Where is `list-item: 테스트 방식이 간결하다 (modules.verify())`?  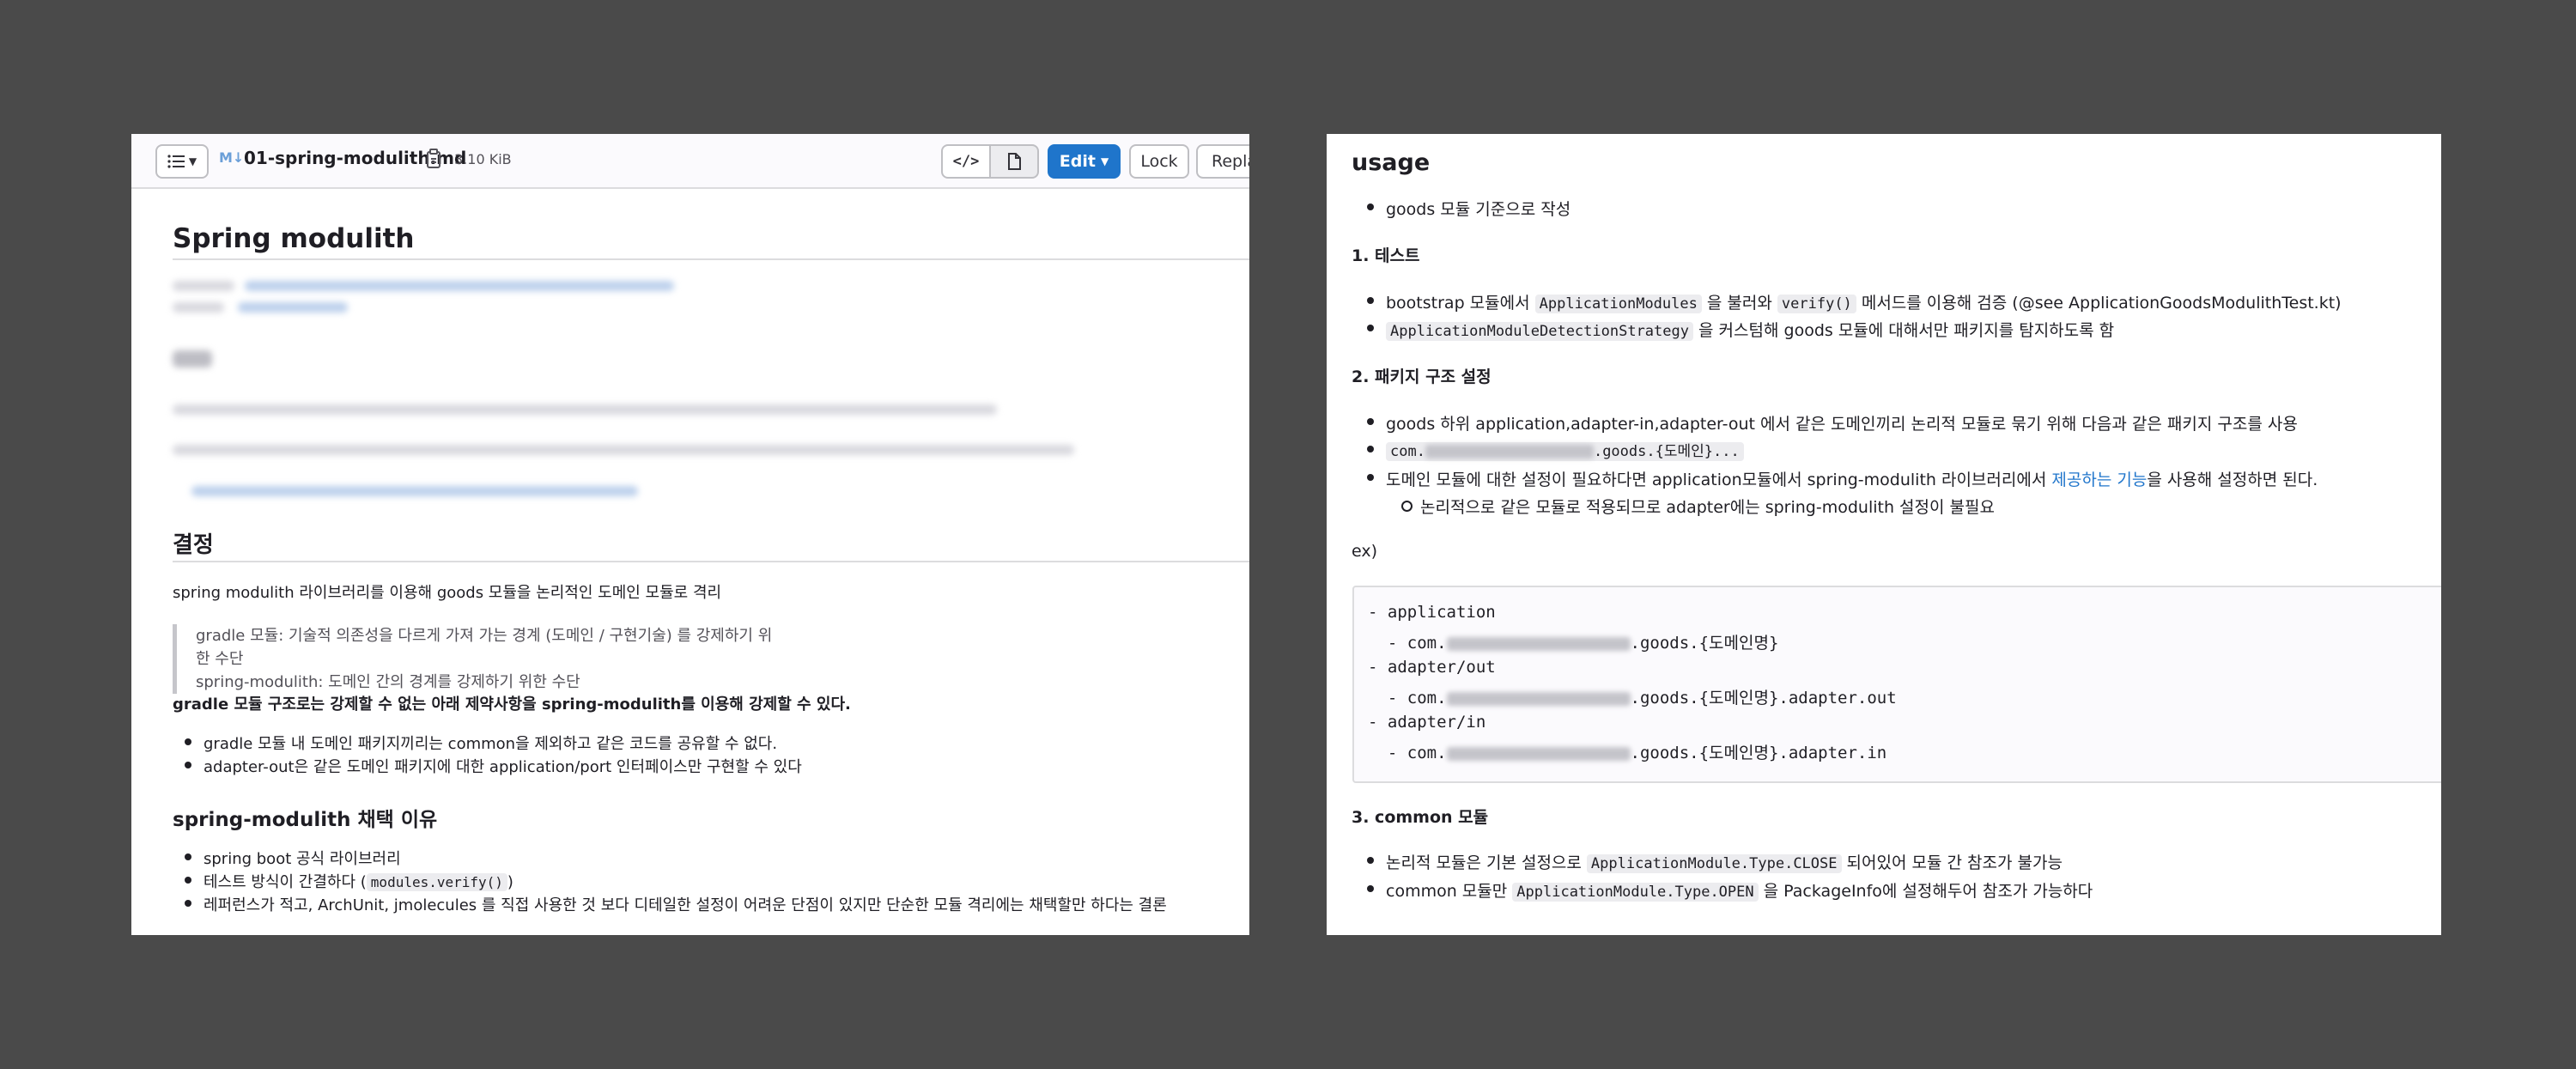
list-item: 테스트 방식이 간결하다 (modules.verify()) is located at coordinates (349, 881).